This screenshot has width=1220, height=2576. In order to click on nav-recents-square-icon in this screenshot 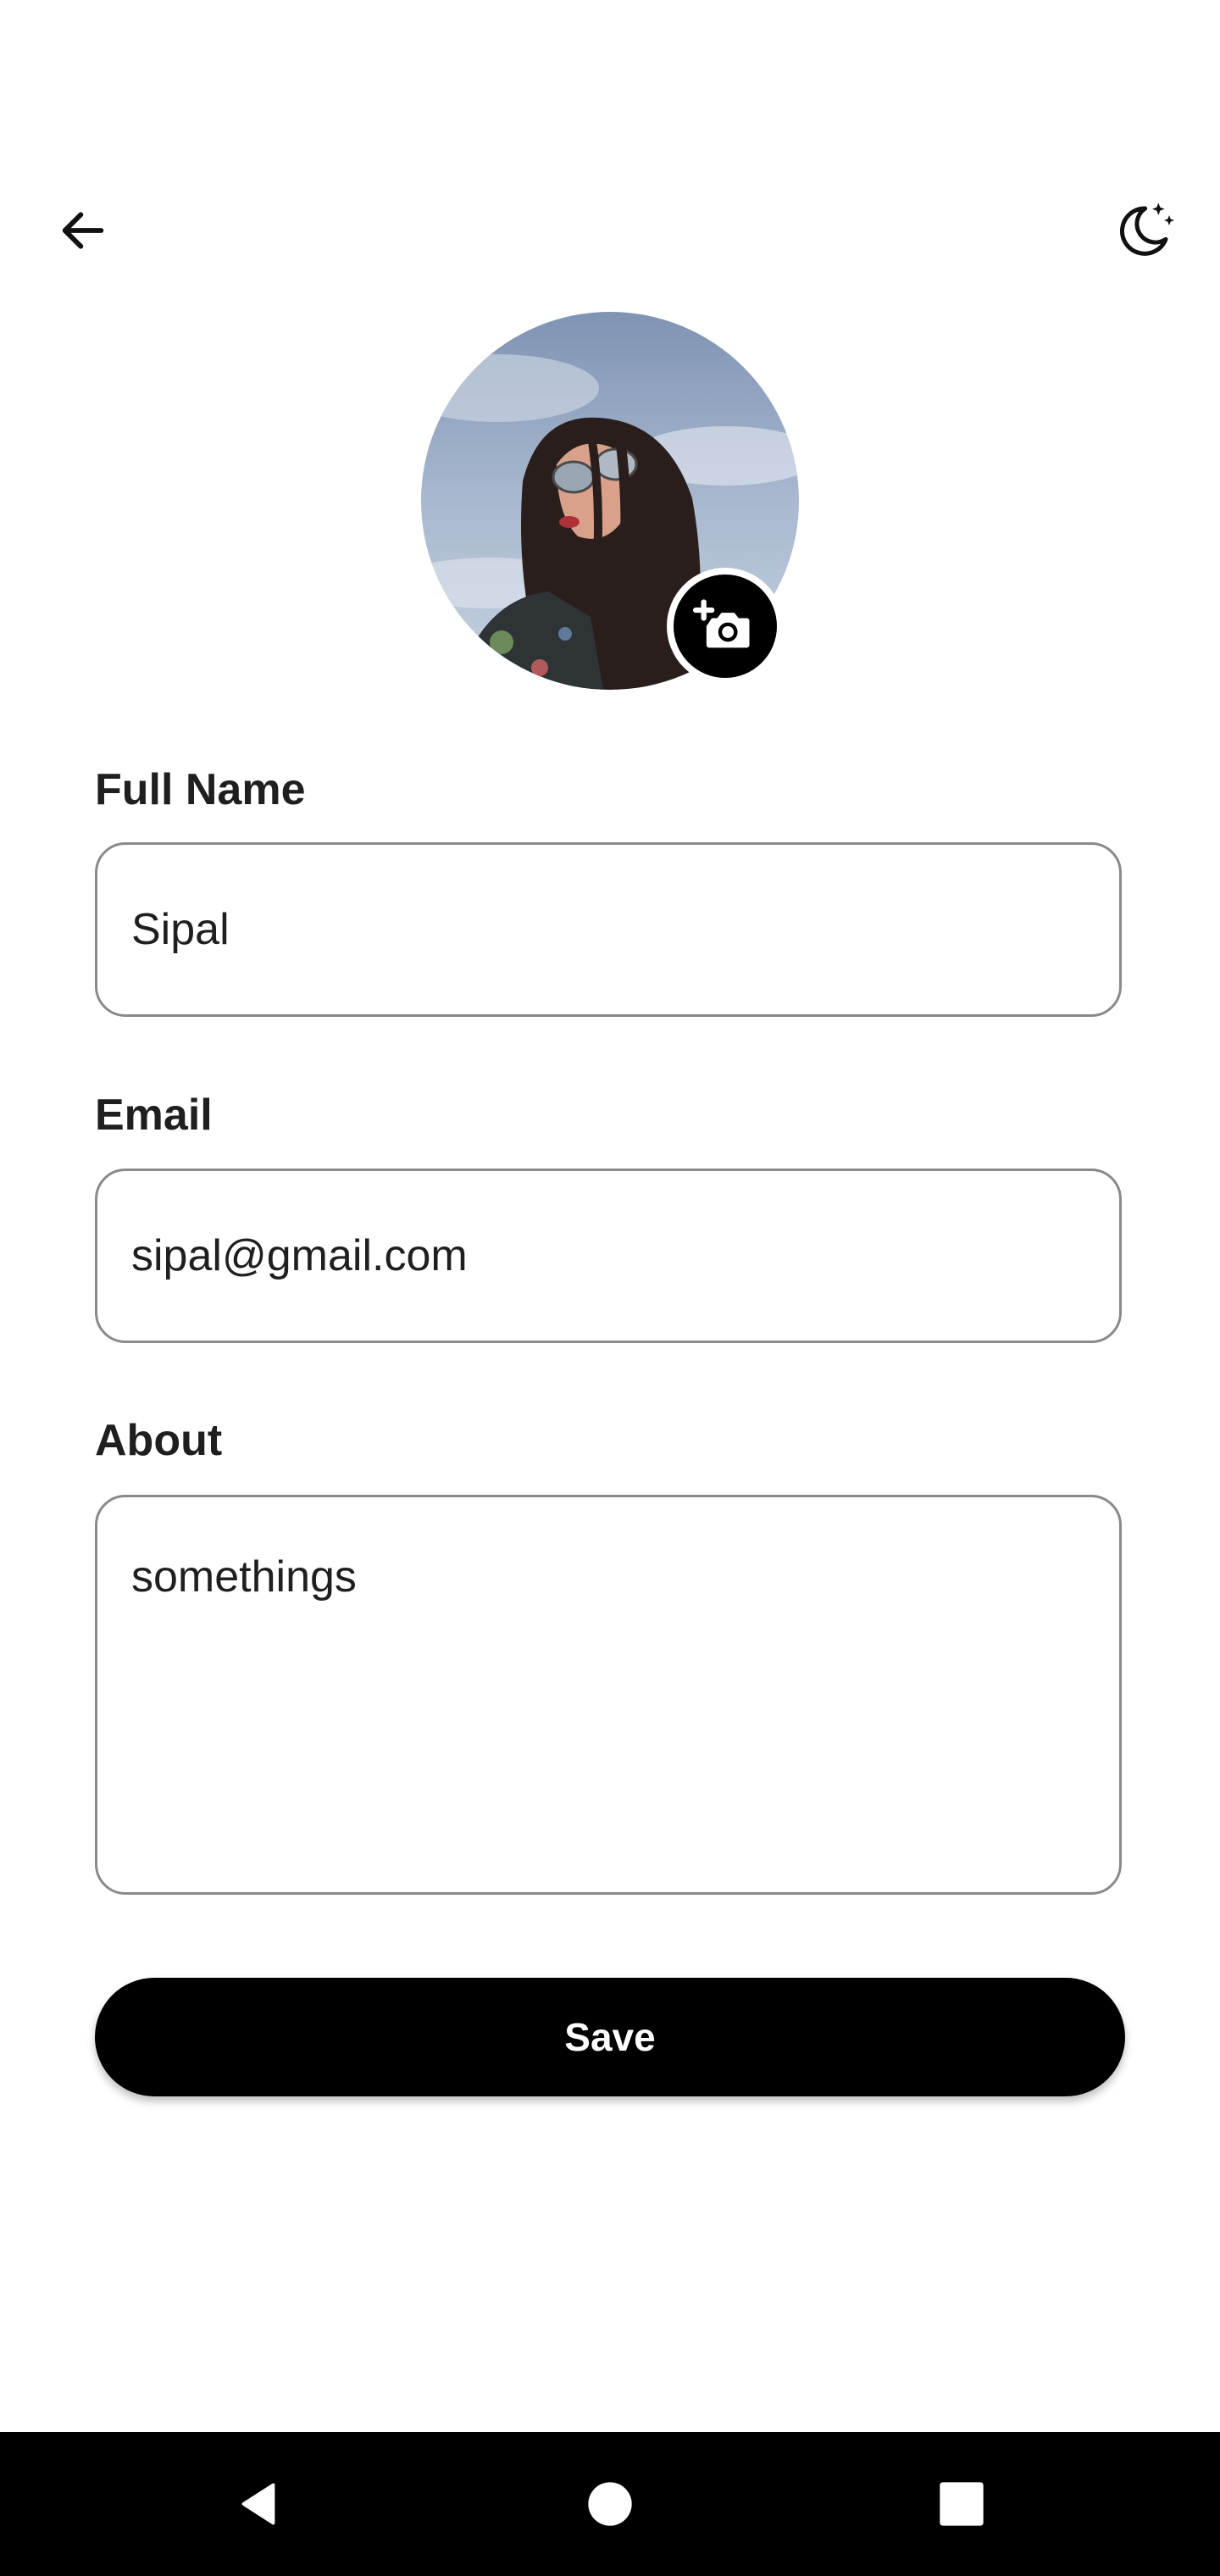, I will do `click(962, 2504)`.